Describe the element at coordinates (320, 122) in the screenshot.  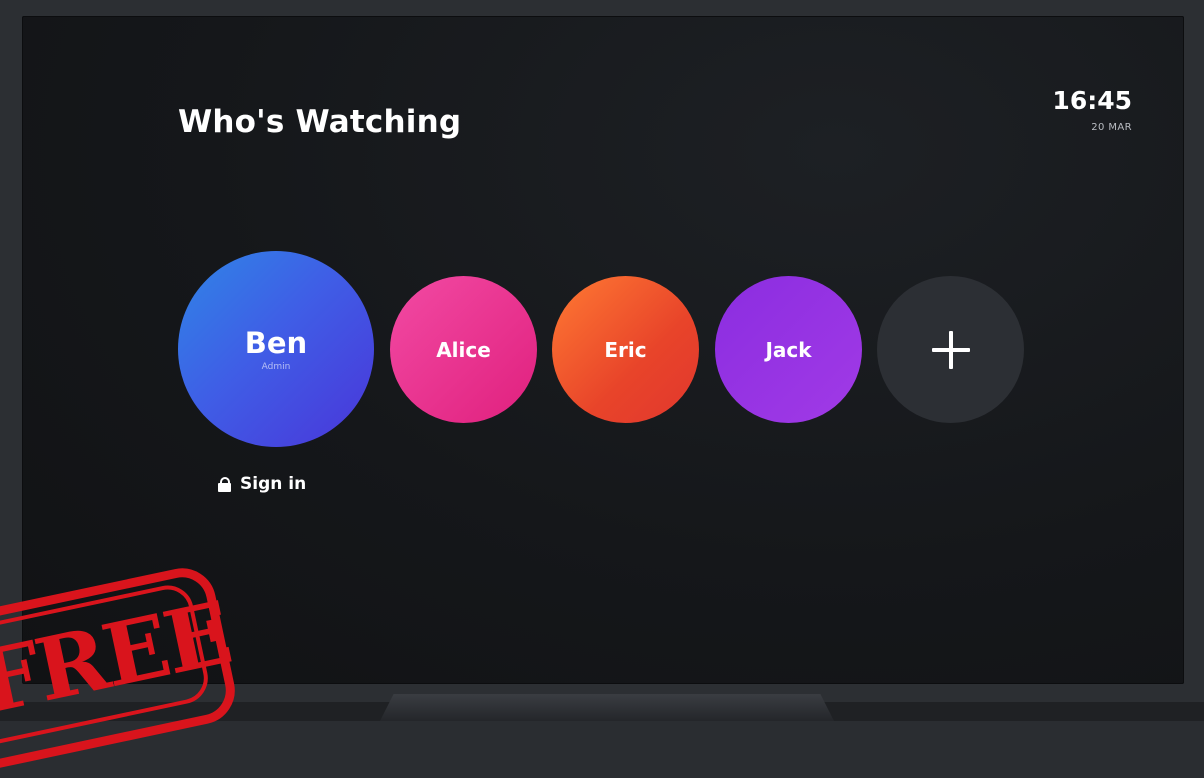
I see `page-title: Who's Watching` at that location.